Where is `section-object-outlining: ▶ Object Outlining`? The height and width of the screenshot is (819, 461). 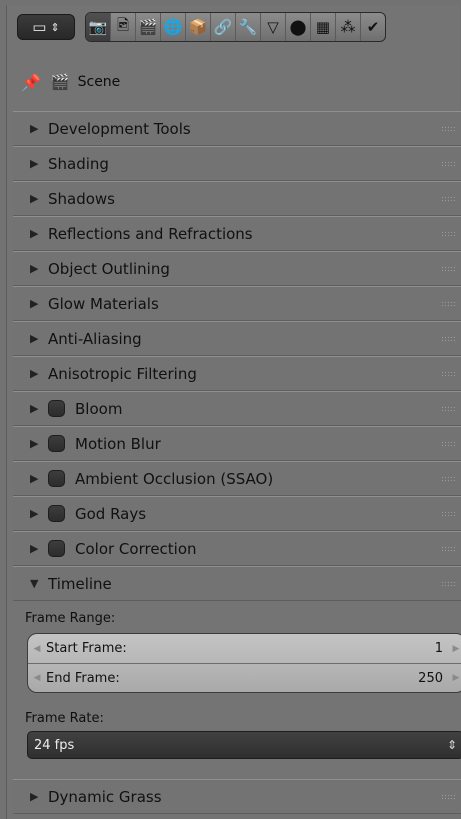 section-object-outlining: ▶ Object Outlining is located at coordinates (237, 268).